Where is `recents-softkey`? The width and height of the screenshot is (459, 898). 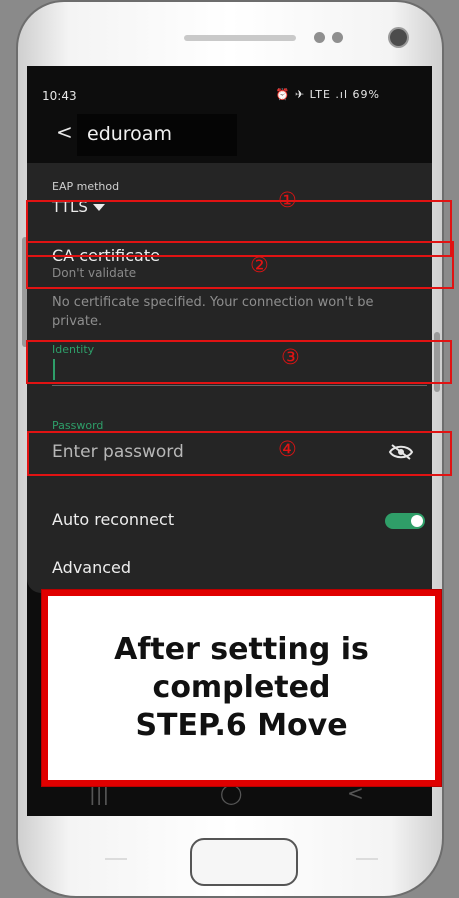 recents-softkey is located at coordinates (116, 859).